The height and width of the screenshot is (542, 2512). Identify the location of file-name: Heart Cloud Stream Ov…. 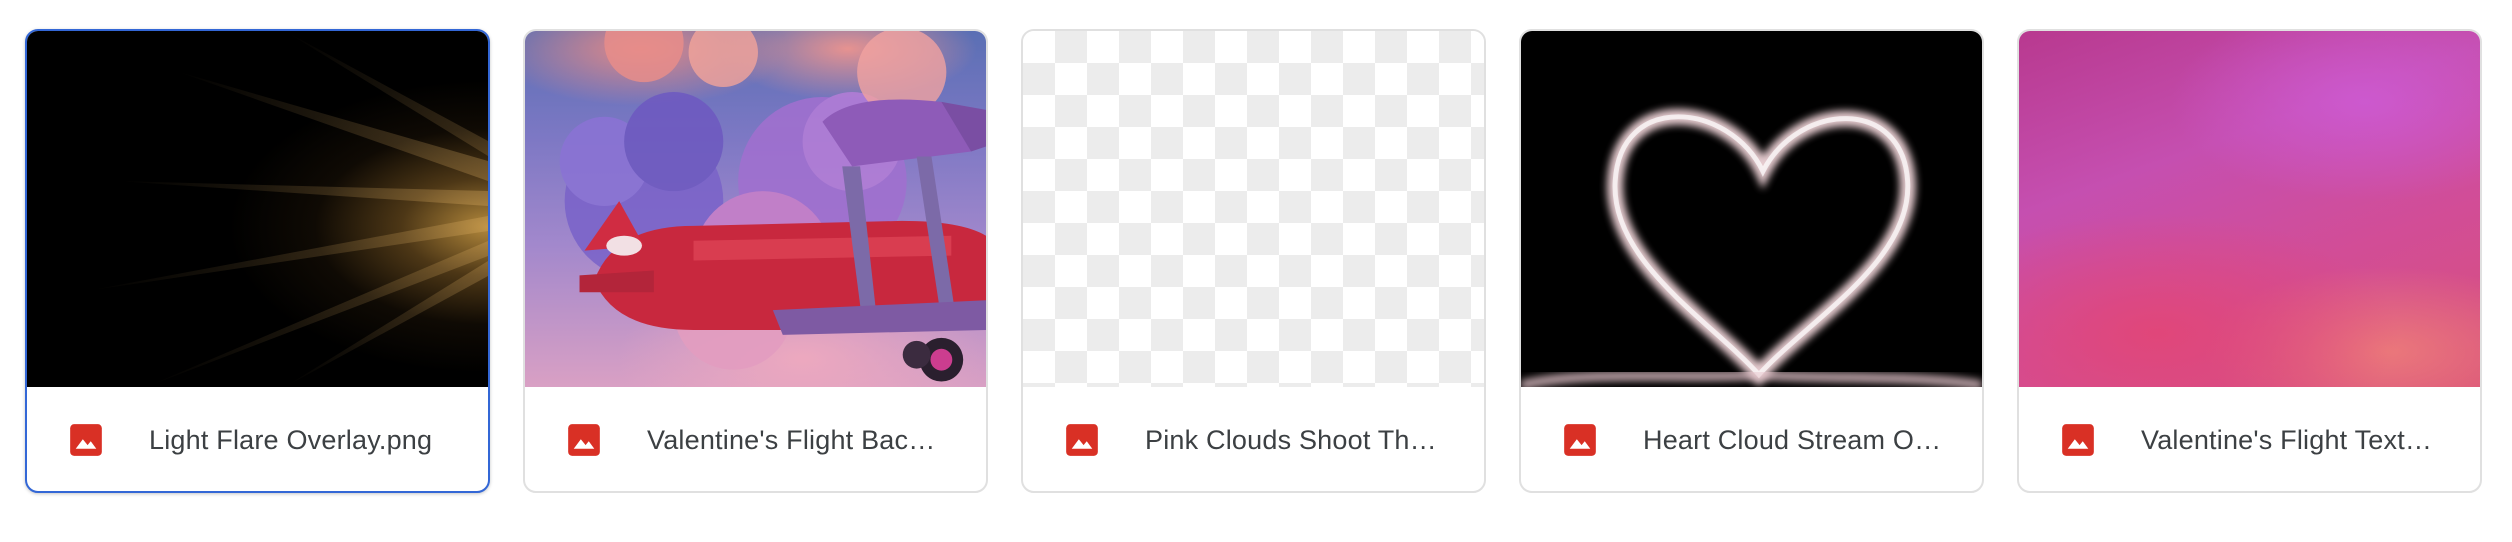
(1793, 439).